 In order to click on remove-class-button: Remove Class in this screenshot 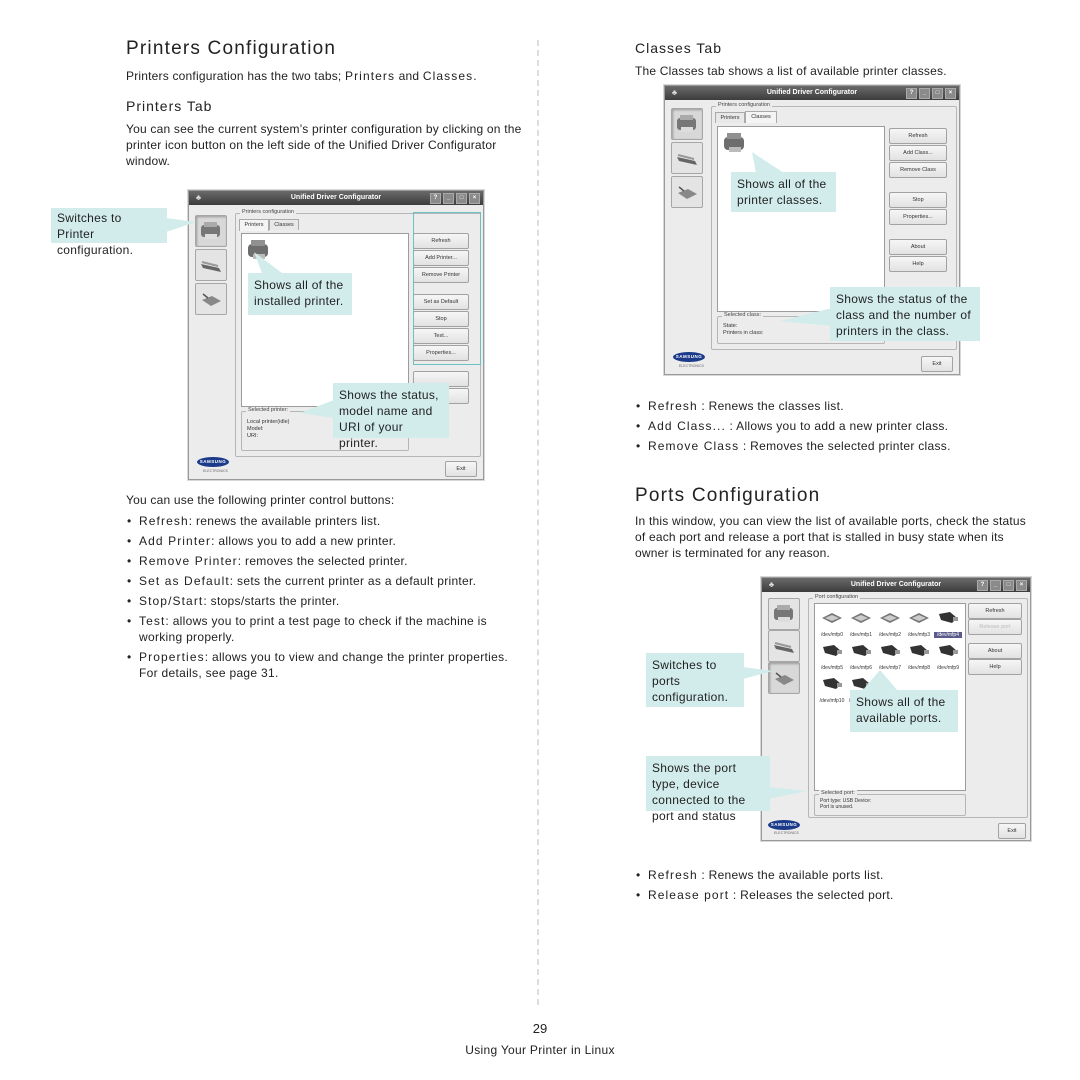, I will do `click(918, 170)`.